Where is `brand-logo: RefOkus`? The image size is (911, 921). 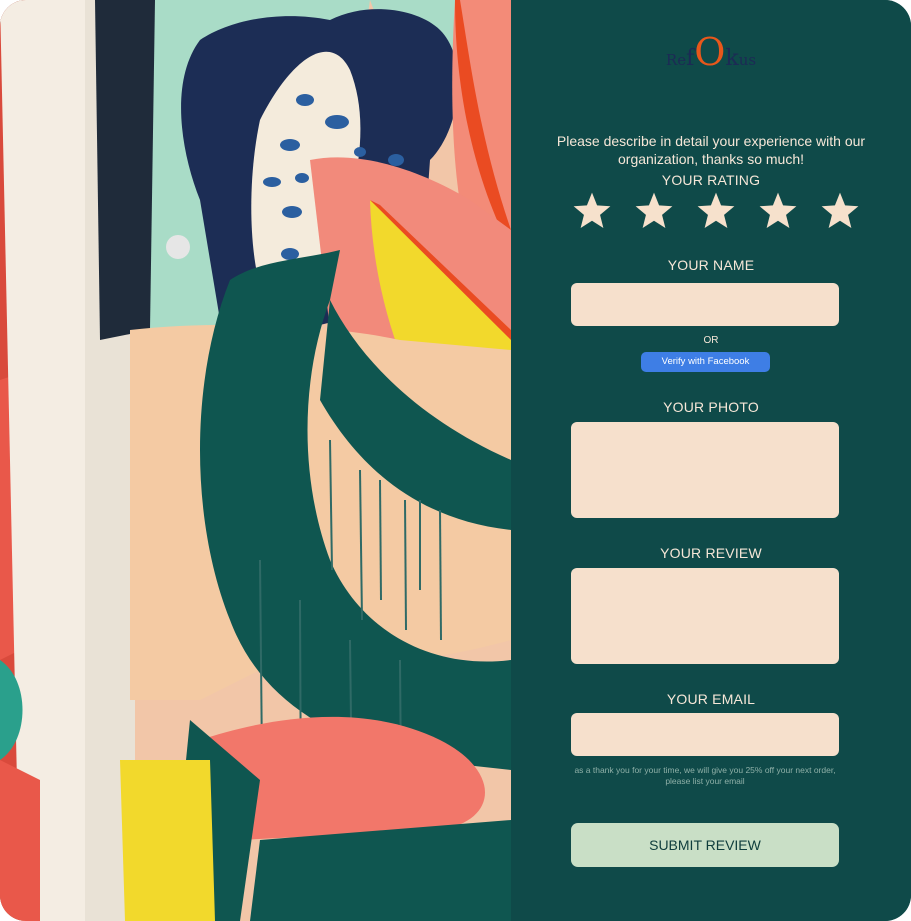
brand-logo: RefOkus is located at coordinates (711, 52).